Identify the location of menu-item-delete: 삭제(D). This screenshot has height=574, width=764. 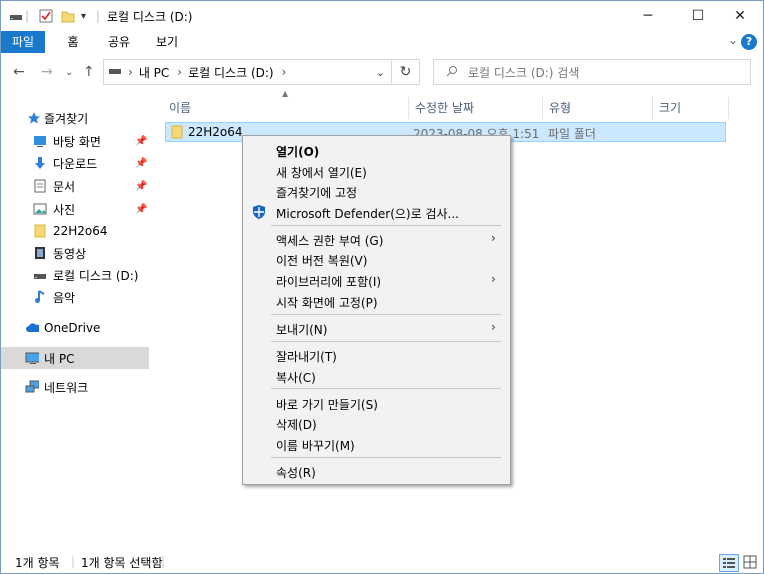
(376, 423).